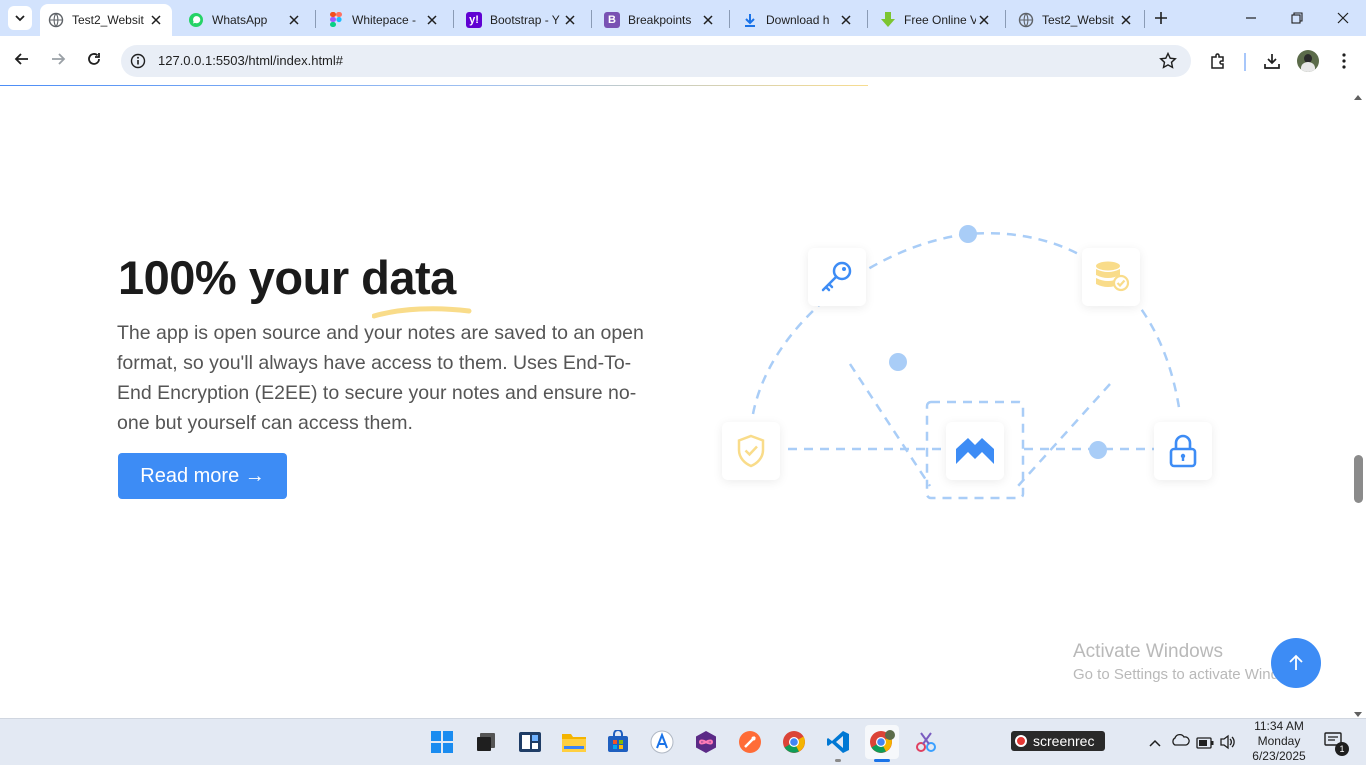 This screenshot has height=765, width=1366. I want to click on site-info-icon, so click(138, 63).